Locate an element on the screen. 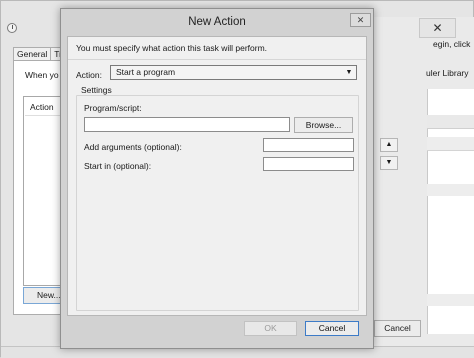 The width and height of the screenshot is (474, 358). background-close-button: ✕ is located at coordinates (437, 28).